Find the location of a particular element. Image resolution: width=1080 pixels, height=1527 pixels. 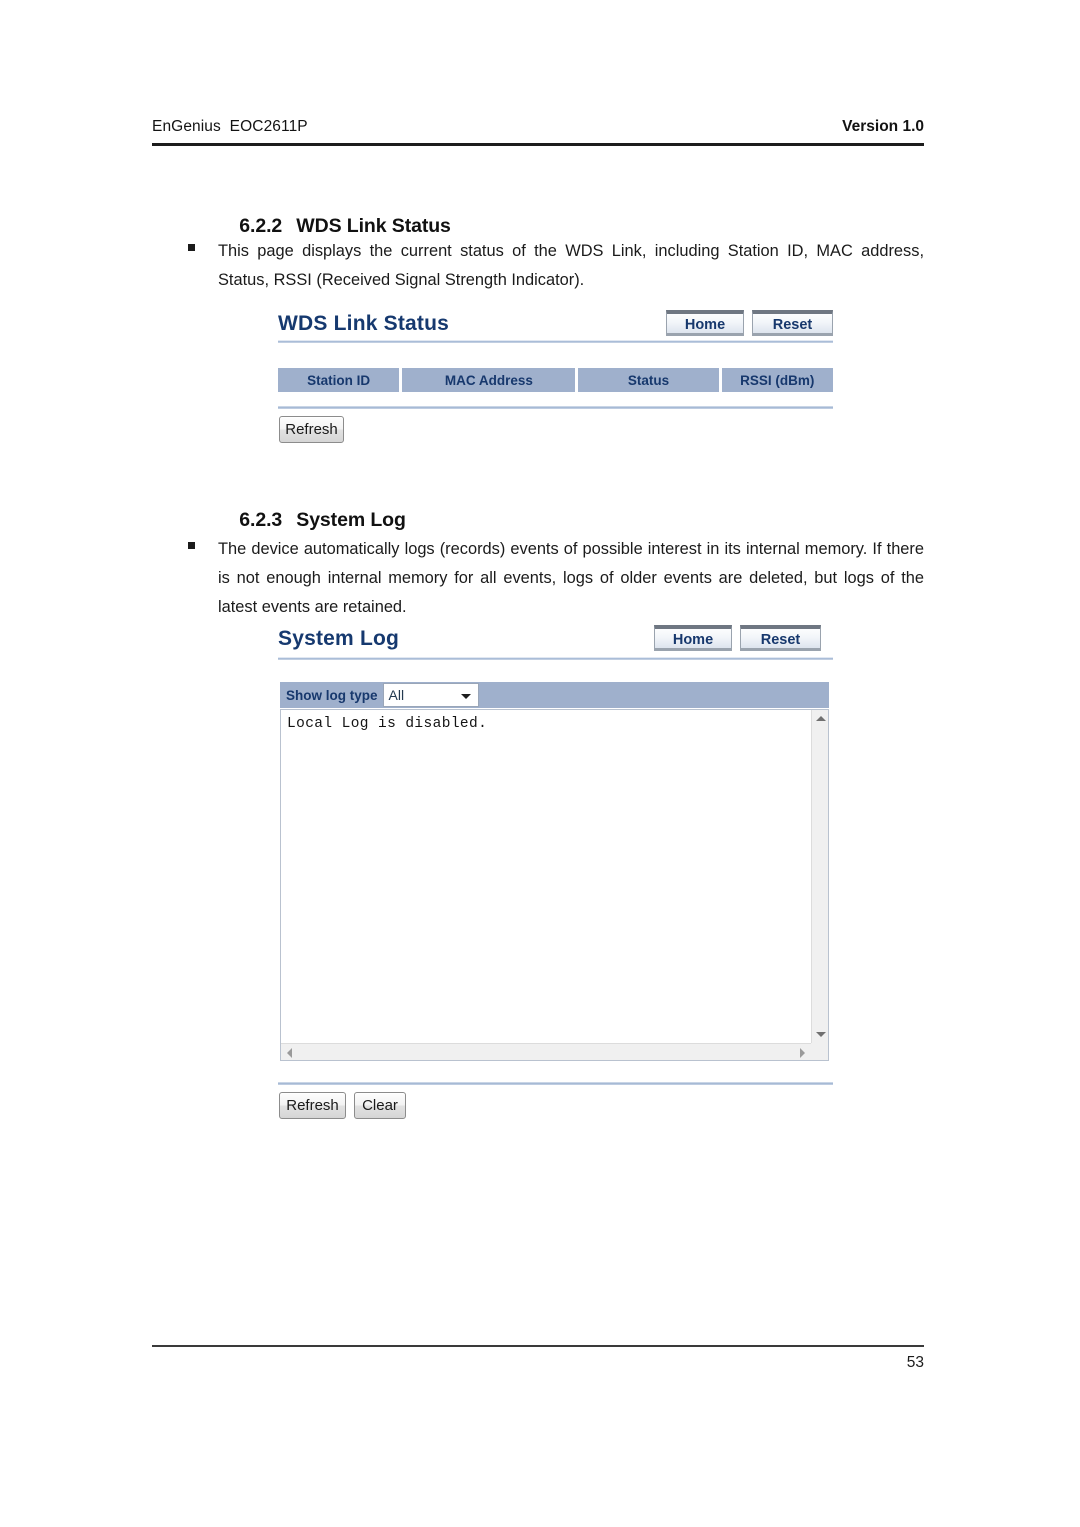

header-product-name: EnGenius EOC2611P is located at coordinates (230, 126).